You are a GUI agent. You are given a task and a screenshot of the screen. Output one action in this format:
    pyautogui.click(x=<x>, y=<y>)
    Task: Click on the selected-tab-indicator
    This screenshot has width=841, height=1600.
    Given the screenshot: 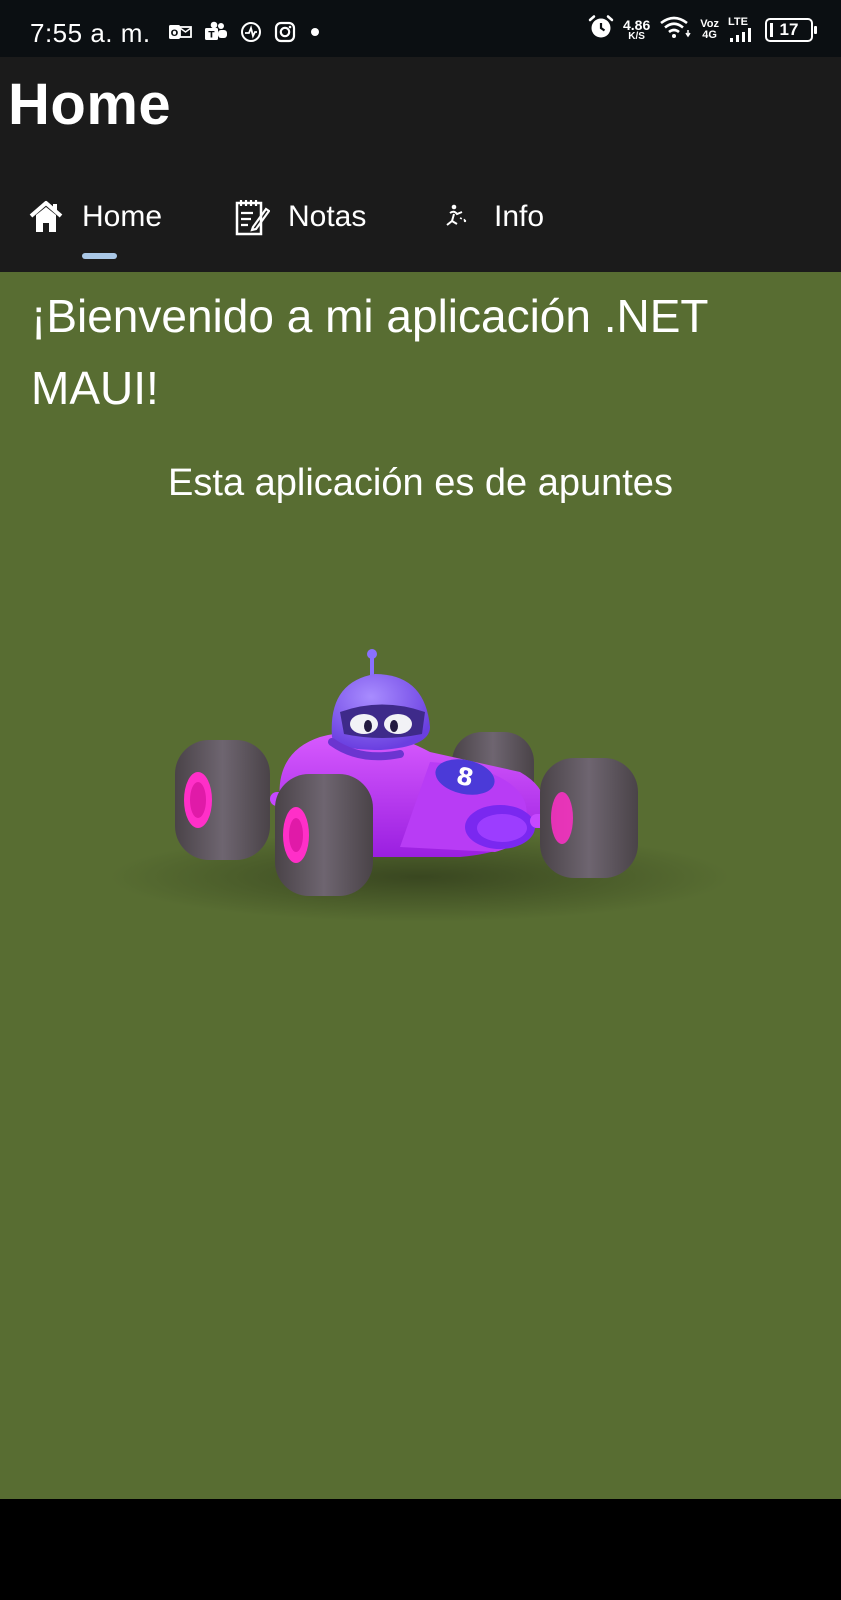 What is the action you would take?
    pyautogui.click(x=99, y=256)
    